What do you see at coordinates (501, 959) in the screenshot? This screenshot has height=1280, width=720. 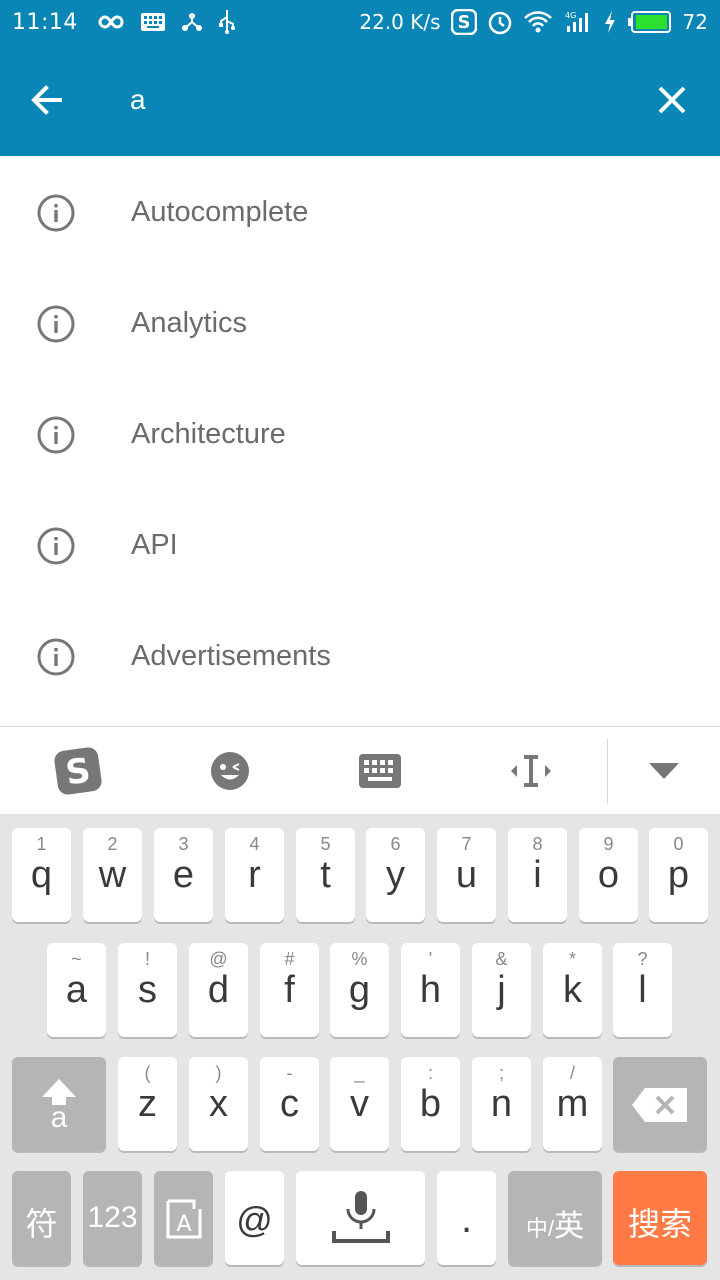 I see `key-sub-label: &` at bounding box center [501, 959].